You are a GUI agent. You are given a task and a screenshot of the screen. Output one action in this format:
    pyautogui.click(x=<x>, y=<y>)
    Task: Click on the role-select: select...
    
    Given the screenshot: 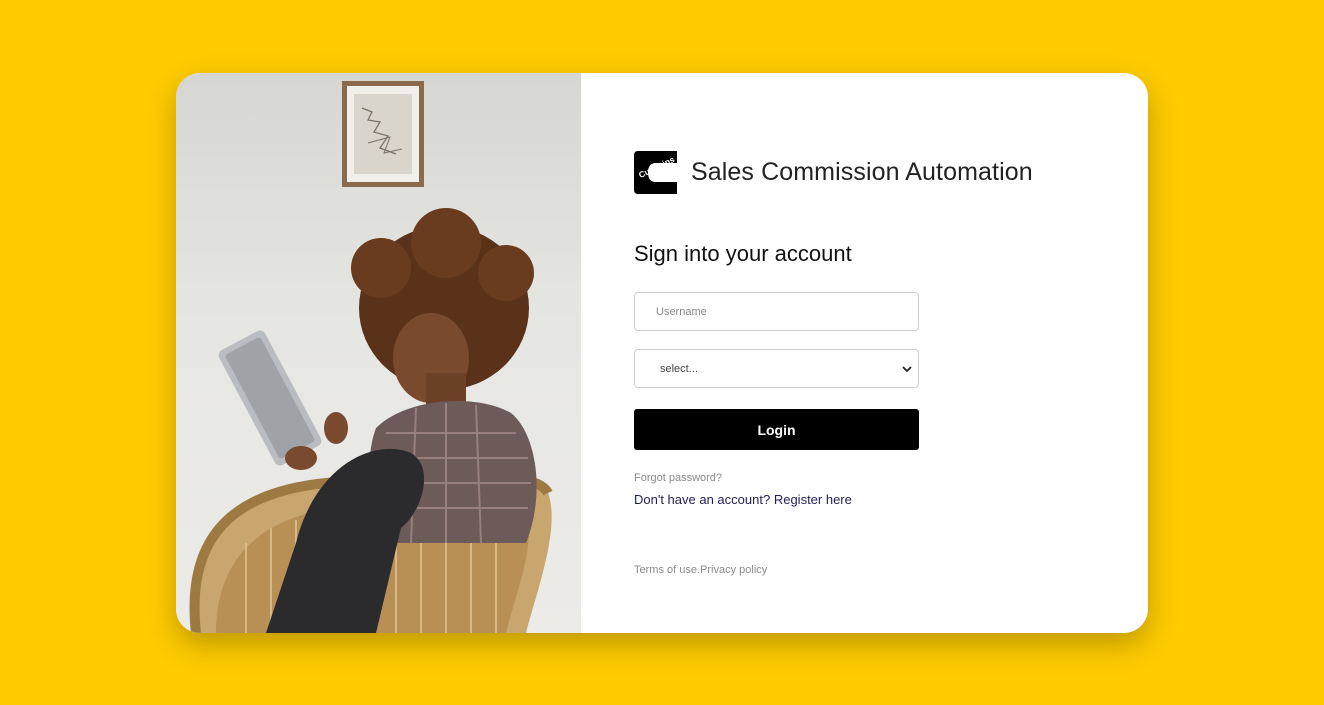 What is the action you would take?
    pyautogui.click(x=776, y=368)
    